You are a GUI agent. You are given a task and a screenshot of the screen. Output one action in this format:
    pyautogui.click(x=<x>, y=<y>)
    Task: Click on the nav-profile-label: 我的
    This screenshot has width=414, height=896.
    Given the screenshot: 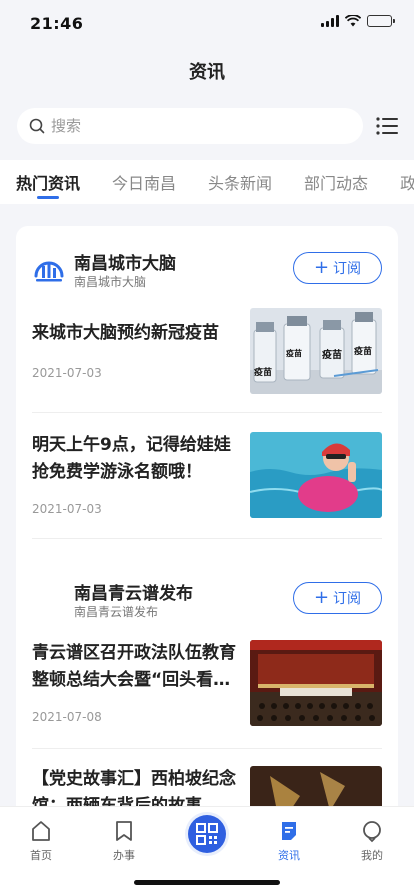 What is the action you would take?
    pyautogui.click(x=372, y=855)
    